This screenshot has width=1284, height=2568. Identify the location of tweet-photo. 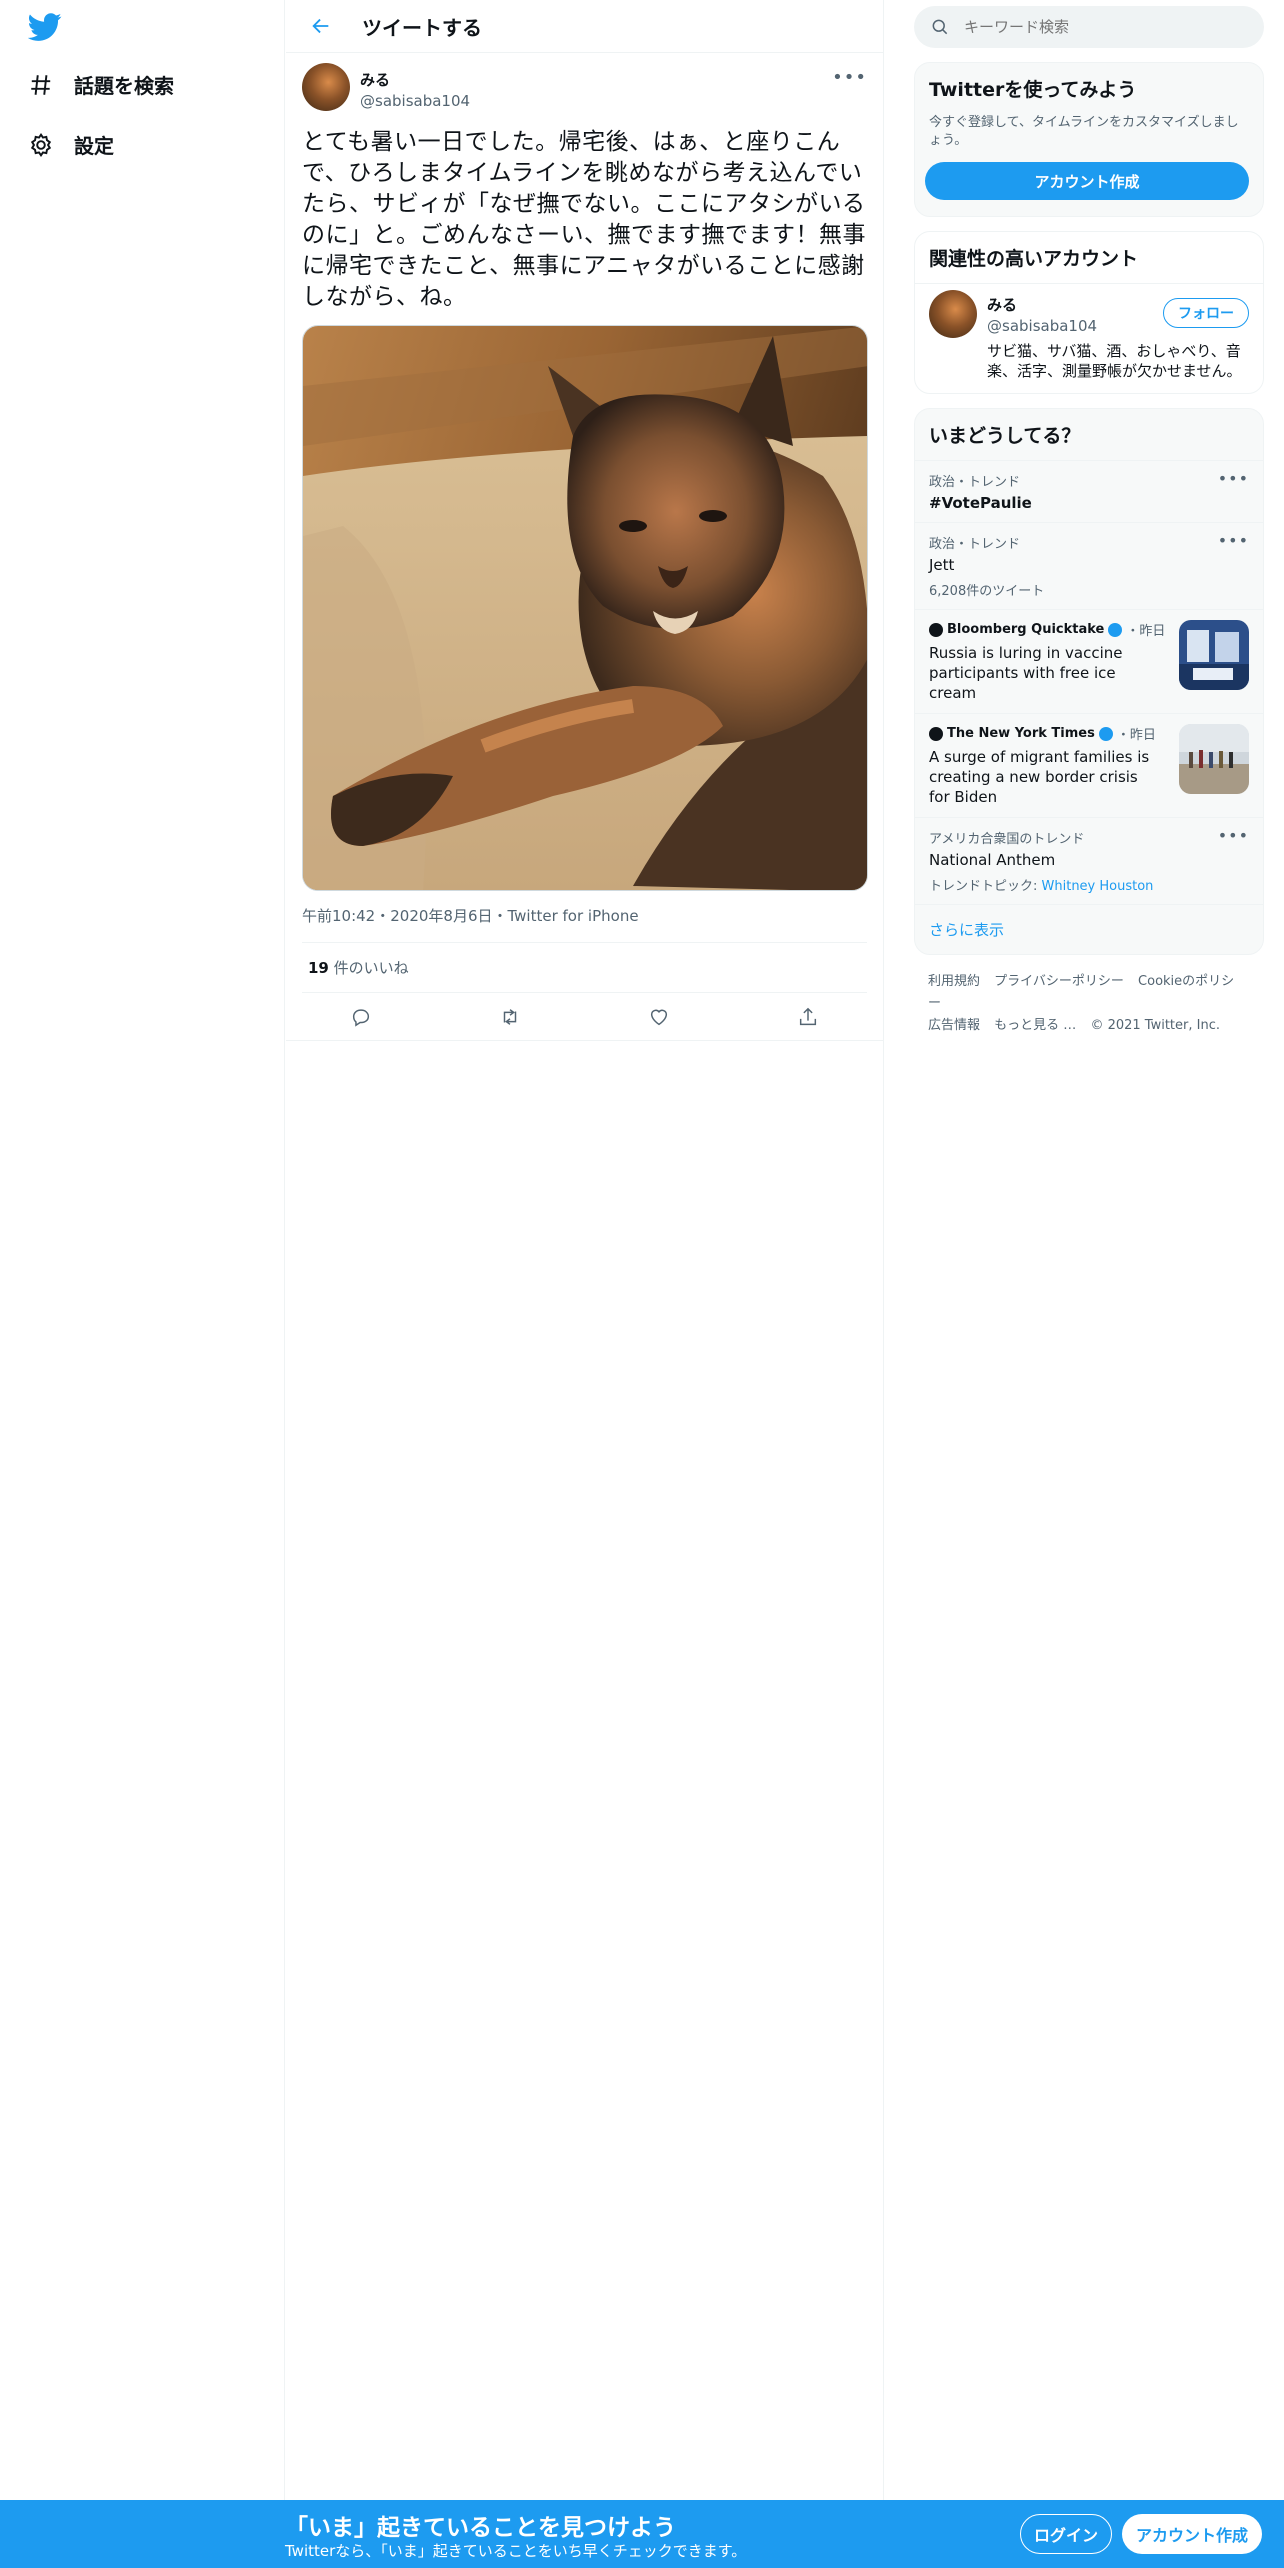
(585, 608).